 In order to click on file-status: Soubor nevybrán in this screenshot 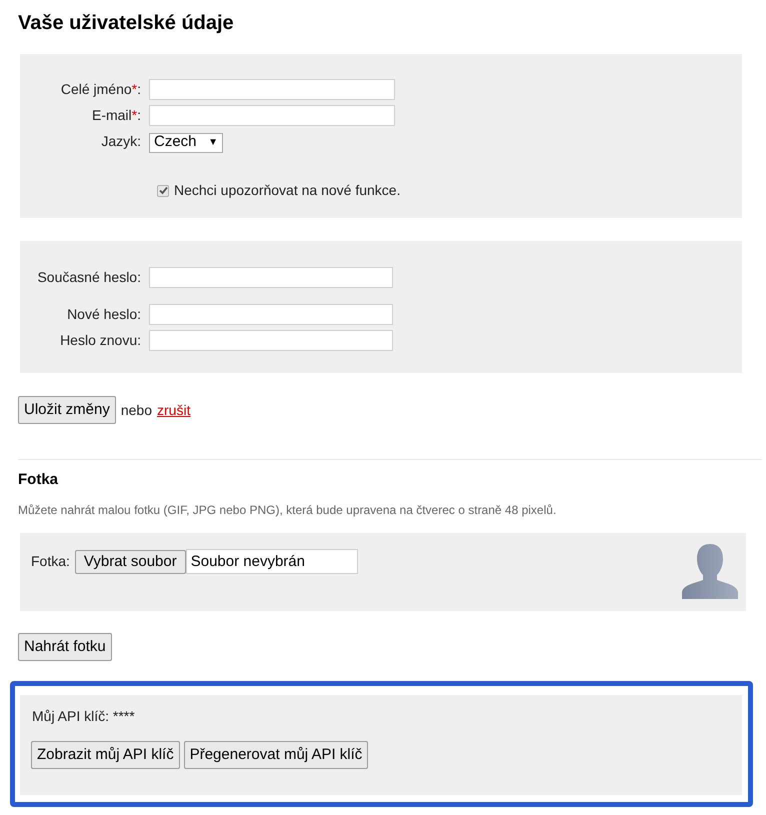, I will do `click(272, 561)`.